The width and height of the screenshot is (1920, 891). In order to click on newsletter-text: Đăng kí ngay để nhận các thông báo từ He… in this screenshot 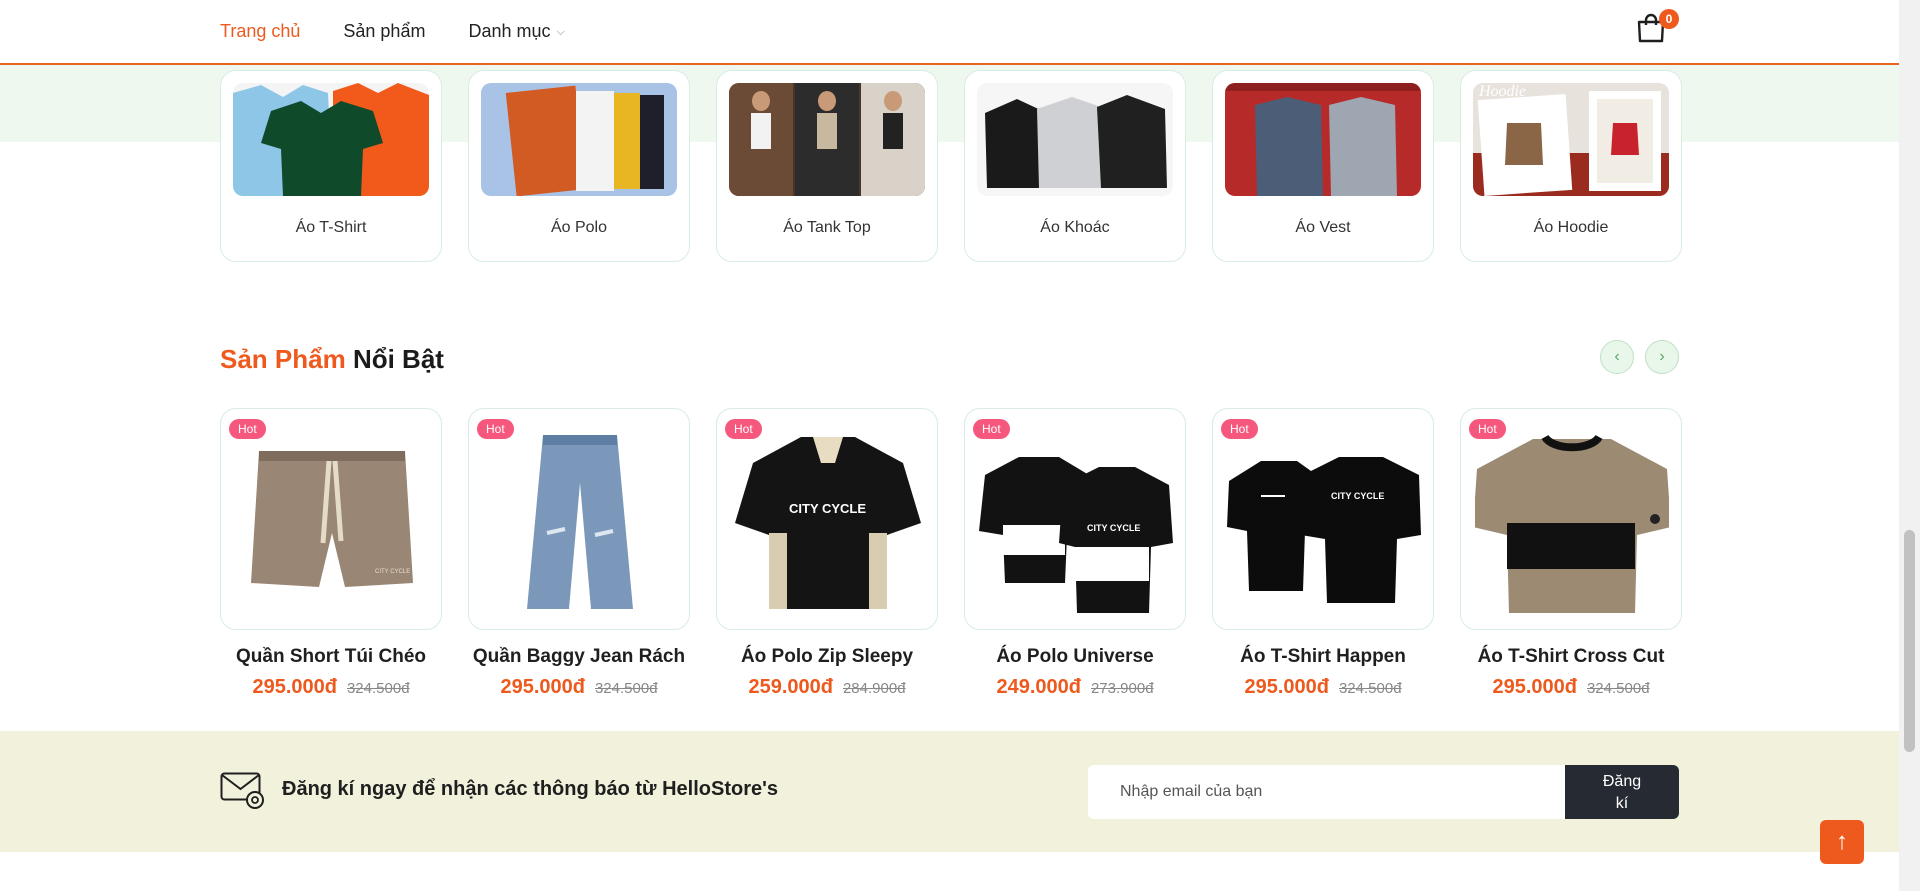, I will do `click(530, 789)`.